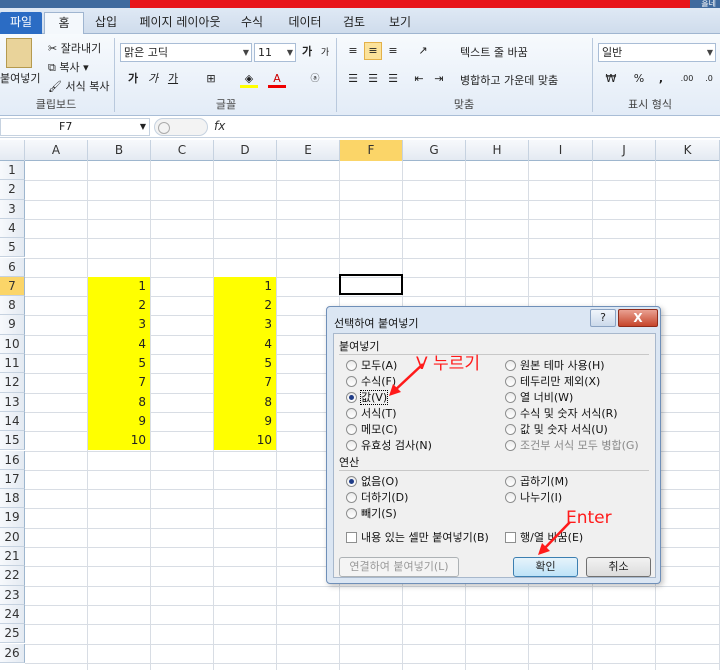 This screenshot has width=720, height=670. Describe the element at coordinates (419, 79) in the screenshot. I see `decrease-indent-icon: ⇤` at that location.